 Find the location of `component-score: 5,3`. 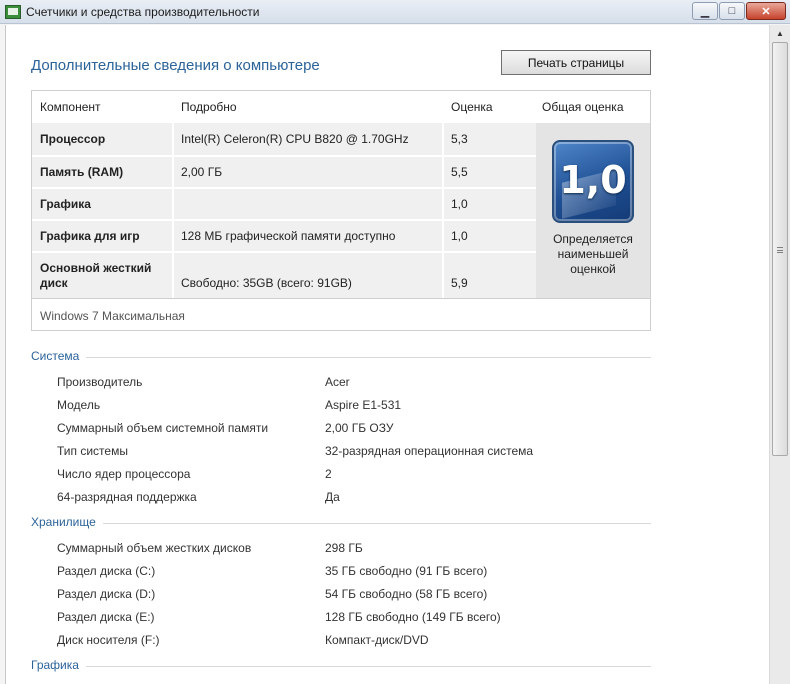

component-score: 5,3 is located at coordinates (459, 139).